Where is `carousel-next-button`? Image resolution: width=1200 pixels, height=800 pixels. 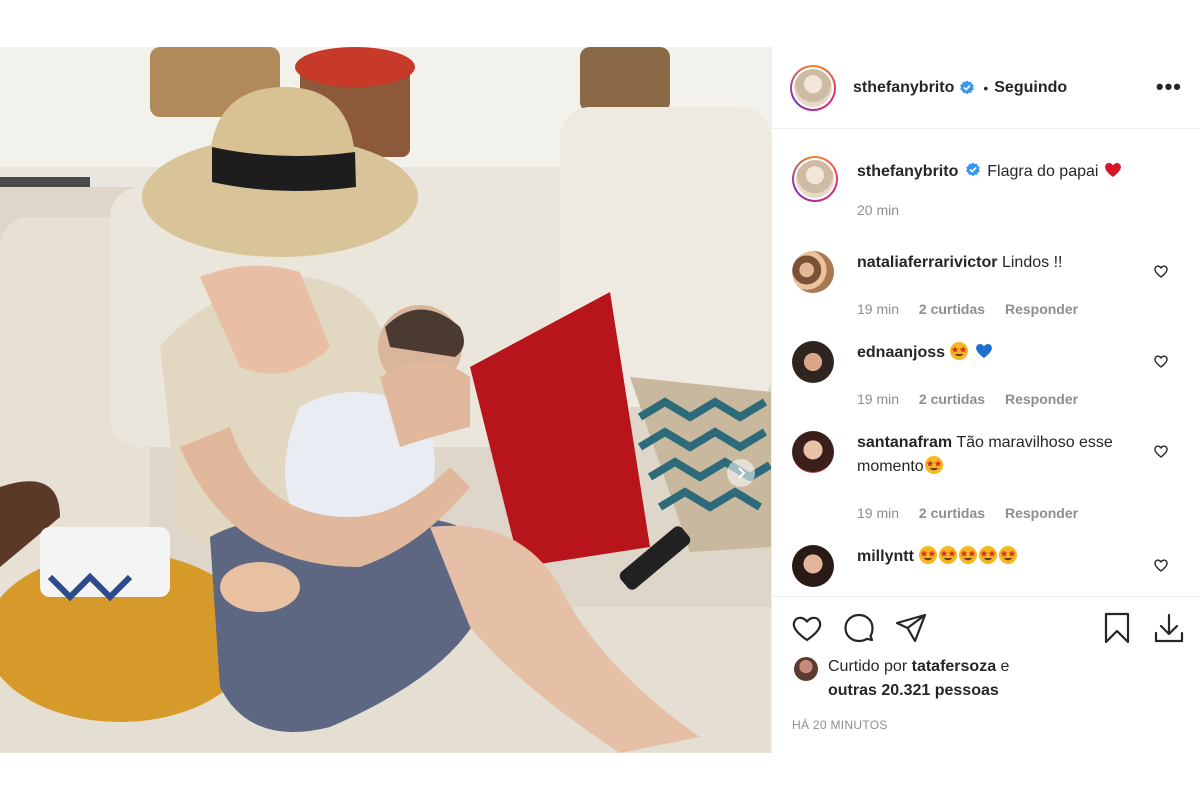 carousel-next-button is located at coordinates (741, 473).